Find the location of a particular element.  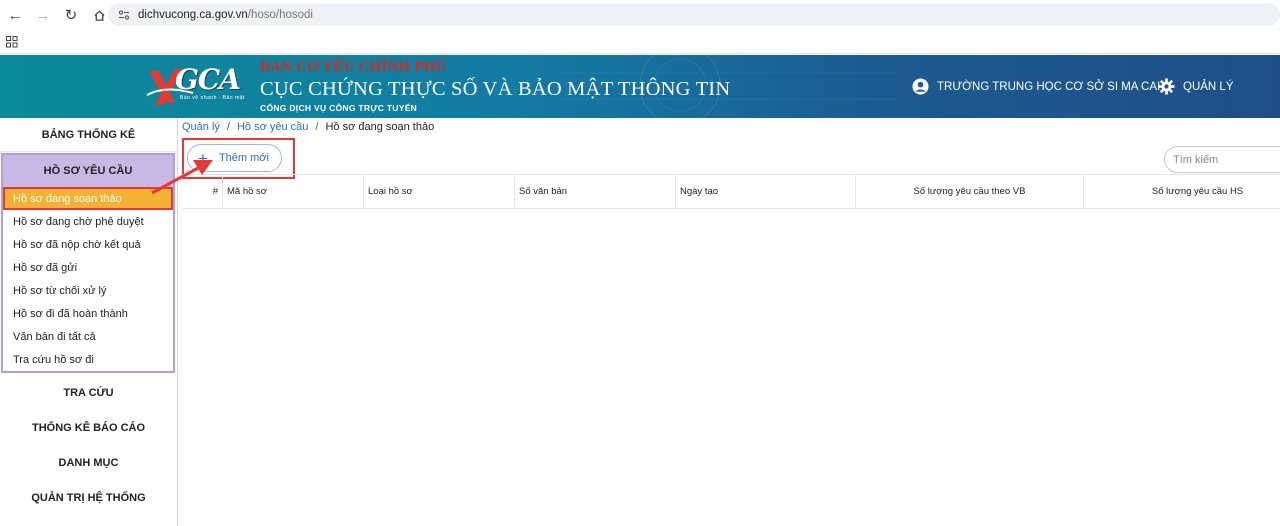

sidebar-item-system-admin: QUẢN TRỊ HỆ THỐNG is located at coordinates (88, 497).